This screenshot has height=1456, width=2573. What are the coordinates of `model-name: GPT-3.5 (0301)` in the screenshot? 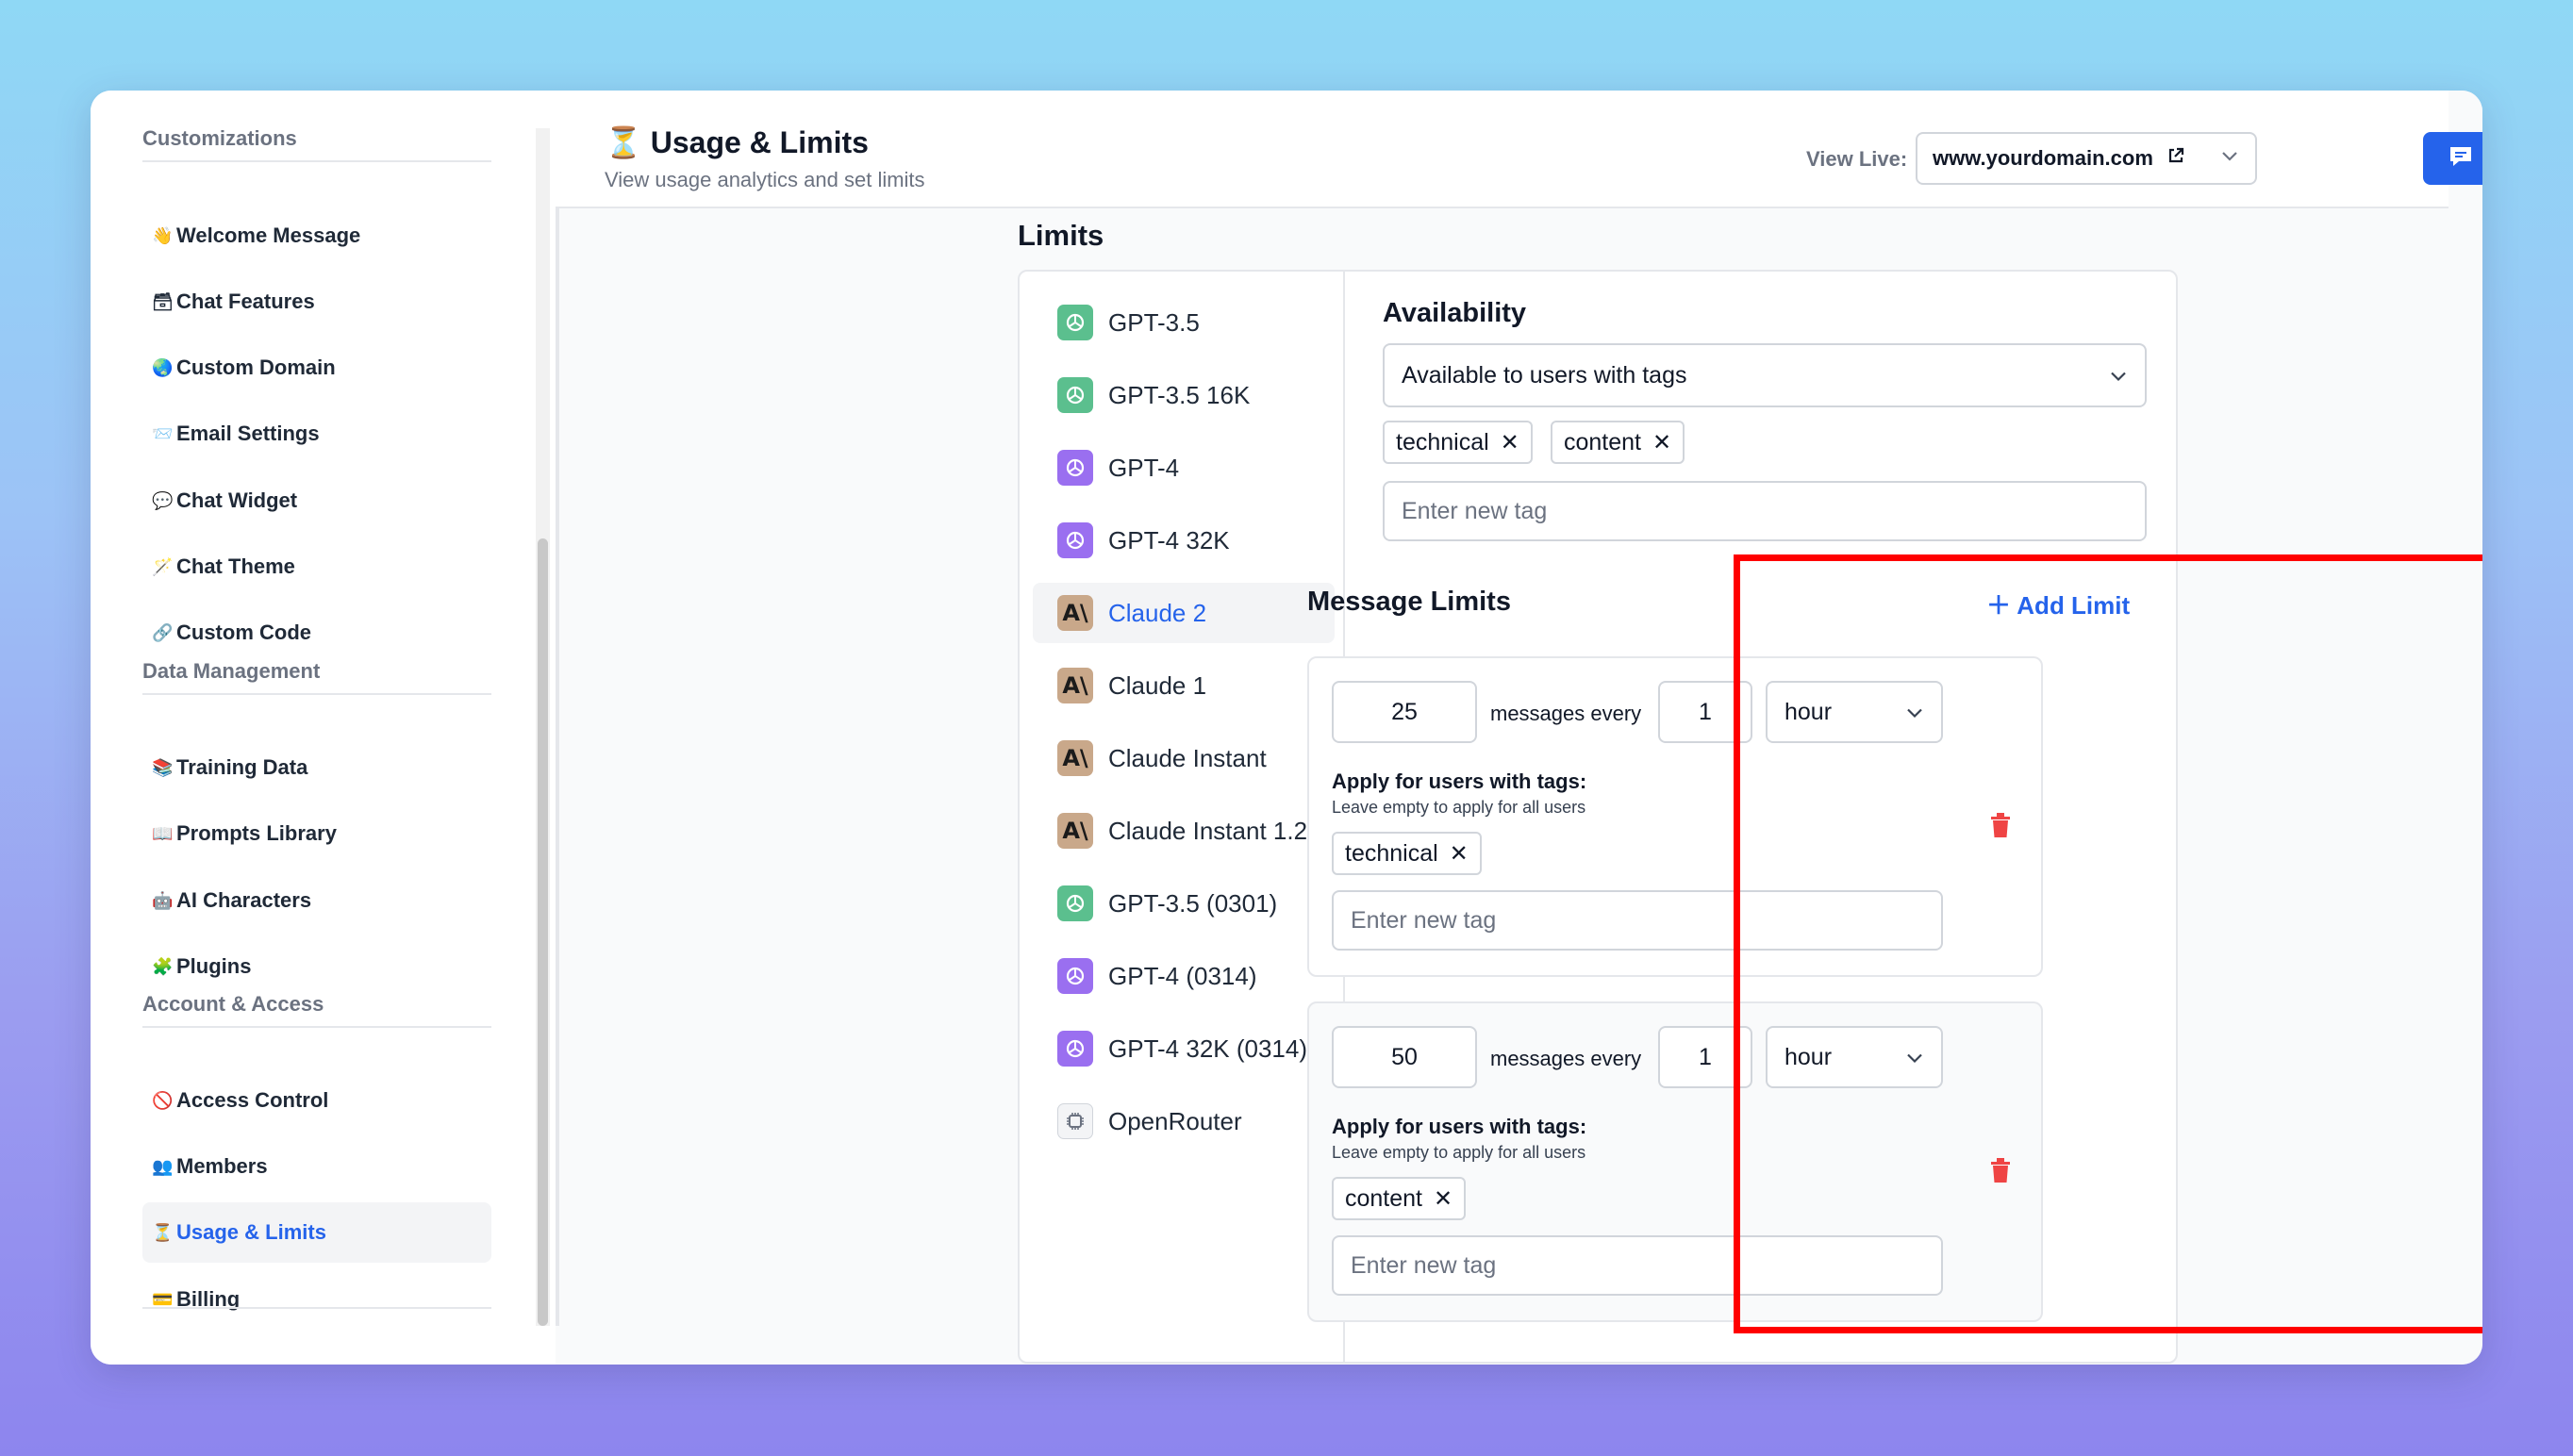 It's located at (1193, 903).